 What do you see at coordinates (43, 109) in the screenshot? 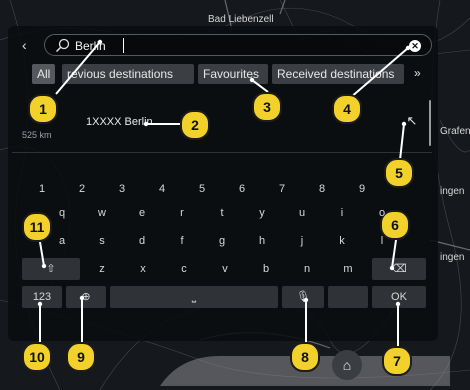
I see `callout-1: 1` at bounding box center [43, 109].